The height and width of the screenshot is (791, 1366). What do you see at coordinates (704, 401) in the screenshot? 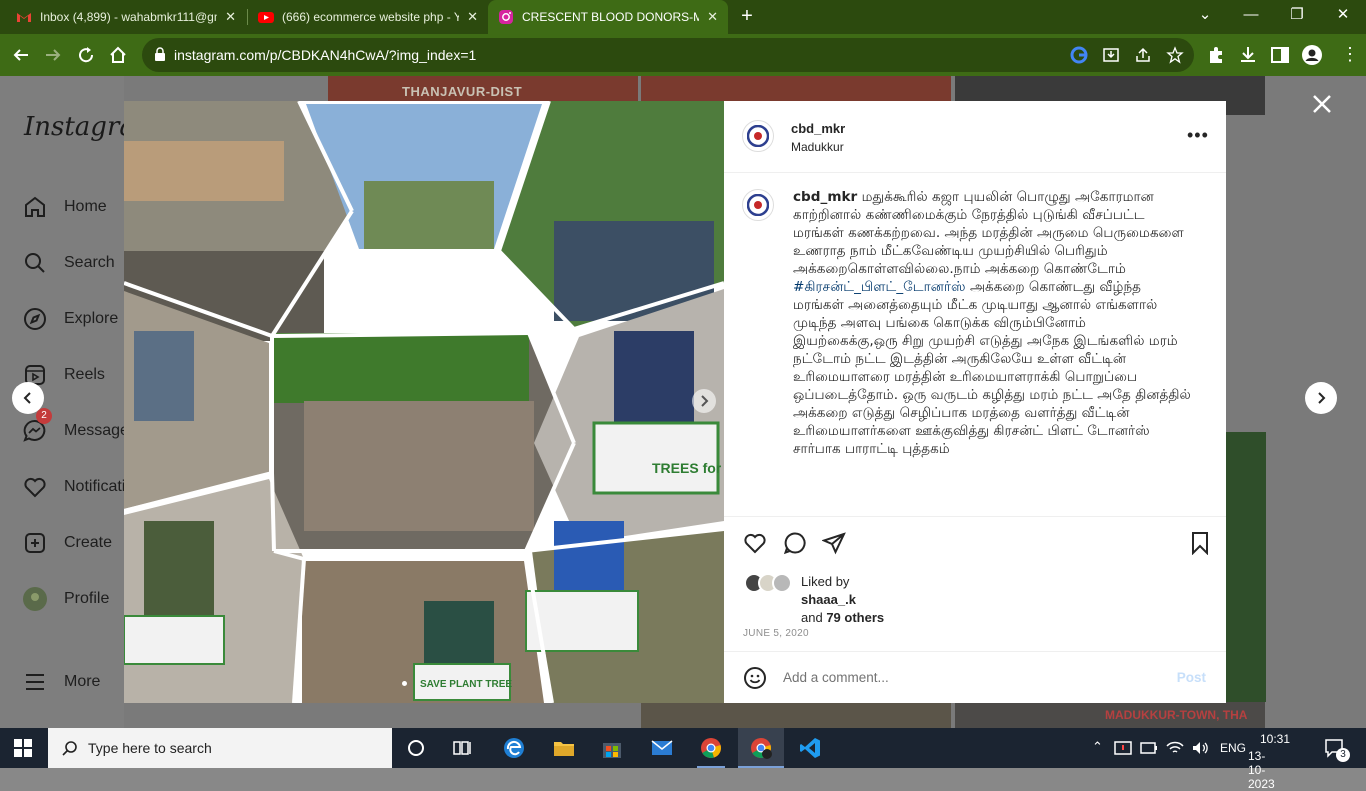
I see `next-image-button` at bounding box center [704, 401].